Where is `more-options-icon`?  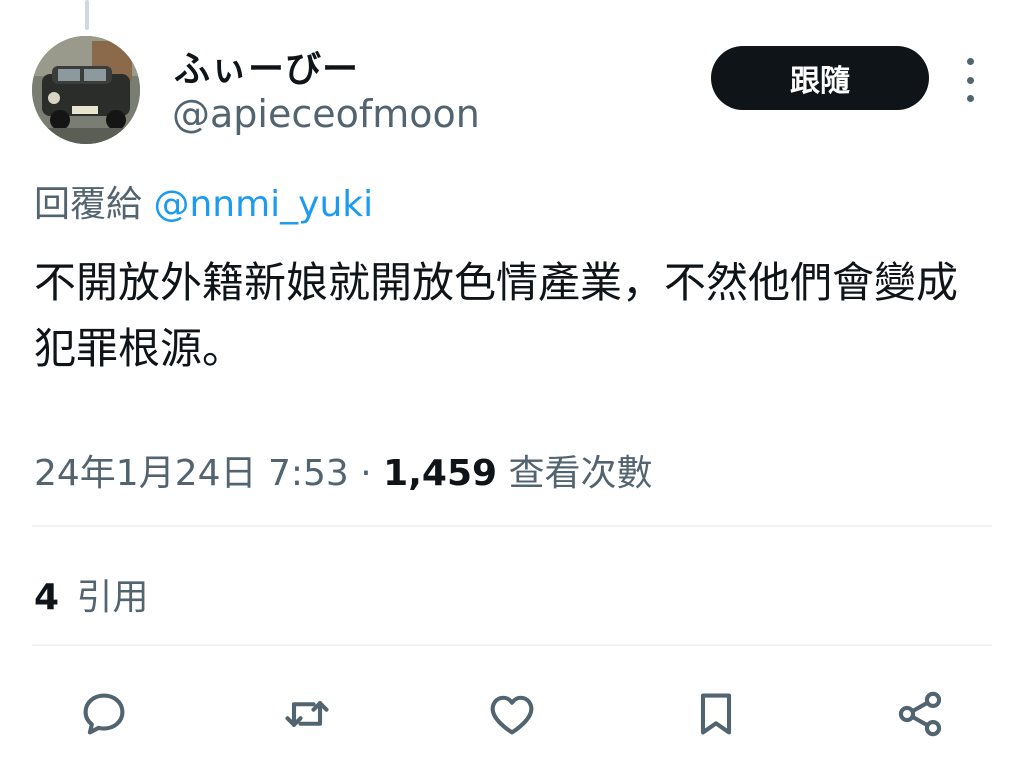
more-options-icon is located at coordinates (970, 80).